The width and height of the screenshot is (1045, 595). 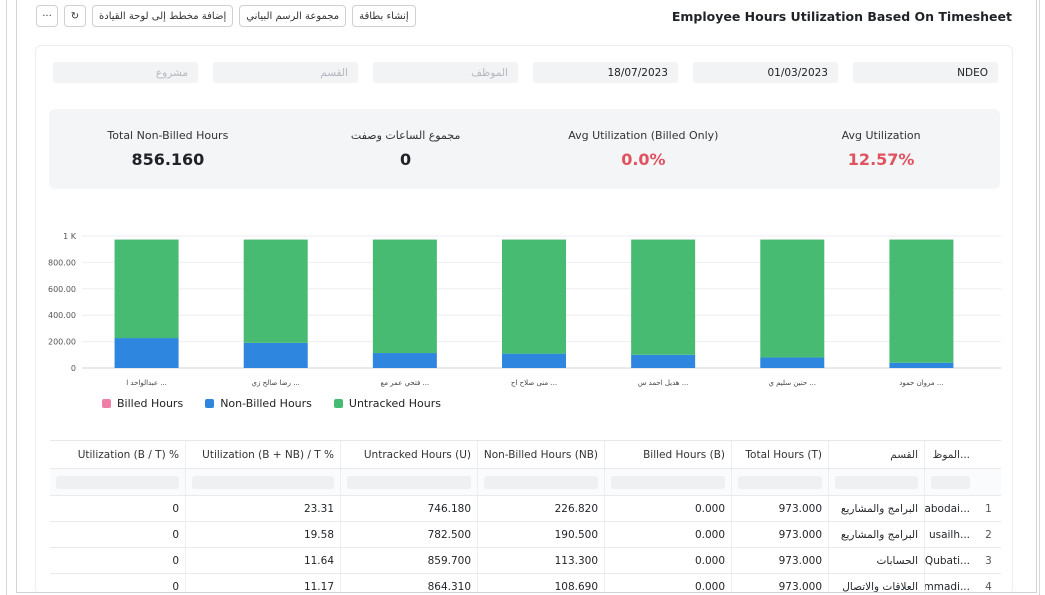 I want to click on header-utilization-b-nb: Utilization (B + NB) / T %, so click(x=262, y=454).